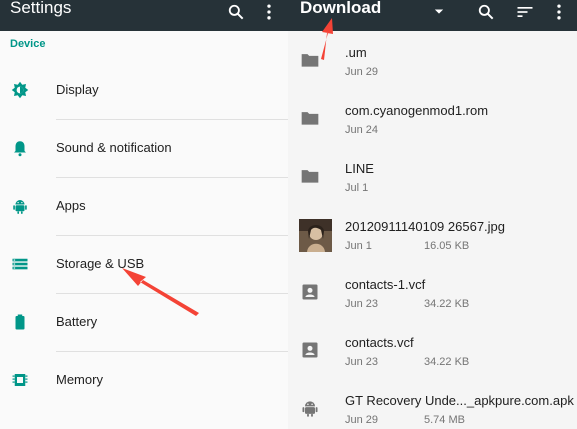 Image resolution: width=577 pixels, height=429 pixels. What do you see at coordinates (315, 235) in the screenshot?
I see `image-thumbnail` at bounding box center [315, 235].